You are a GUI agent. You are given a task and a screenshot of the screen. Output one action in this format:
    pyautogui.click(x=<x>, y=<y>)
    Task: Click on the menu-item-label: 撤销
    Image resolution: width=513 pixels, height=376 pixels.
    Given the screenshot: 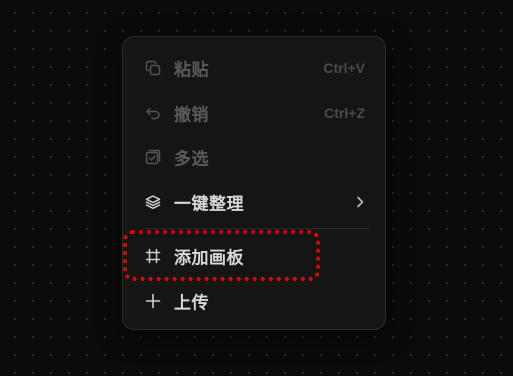 What is the action you would take?
    pyautogui.click(x=191, y=115)
    